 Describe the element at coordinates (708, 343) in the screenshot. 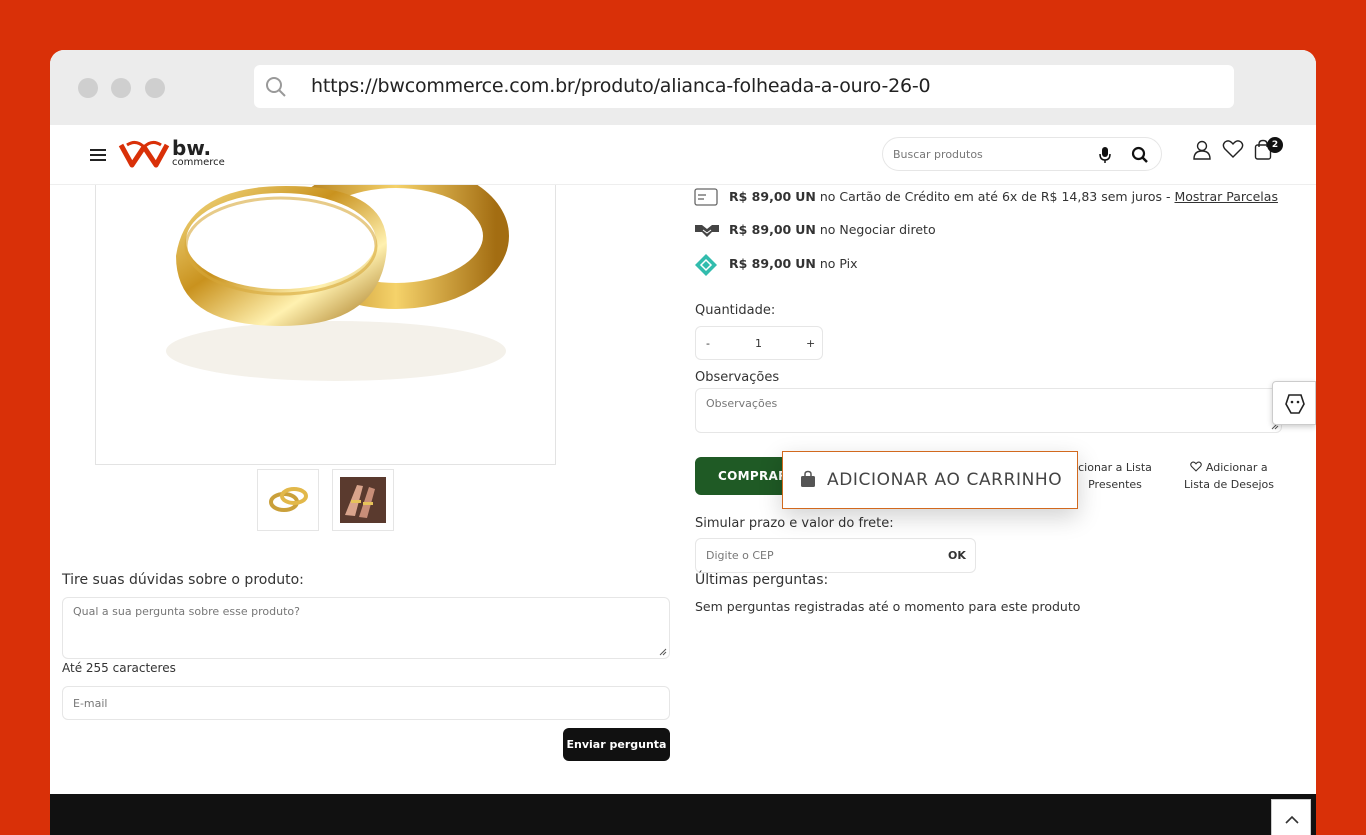

I see `quantity-decrease-button: -` at that location.